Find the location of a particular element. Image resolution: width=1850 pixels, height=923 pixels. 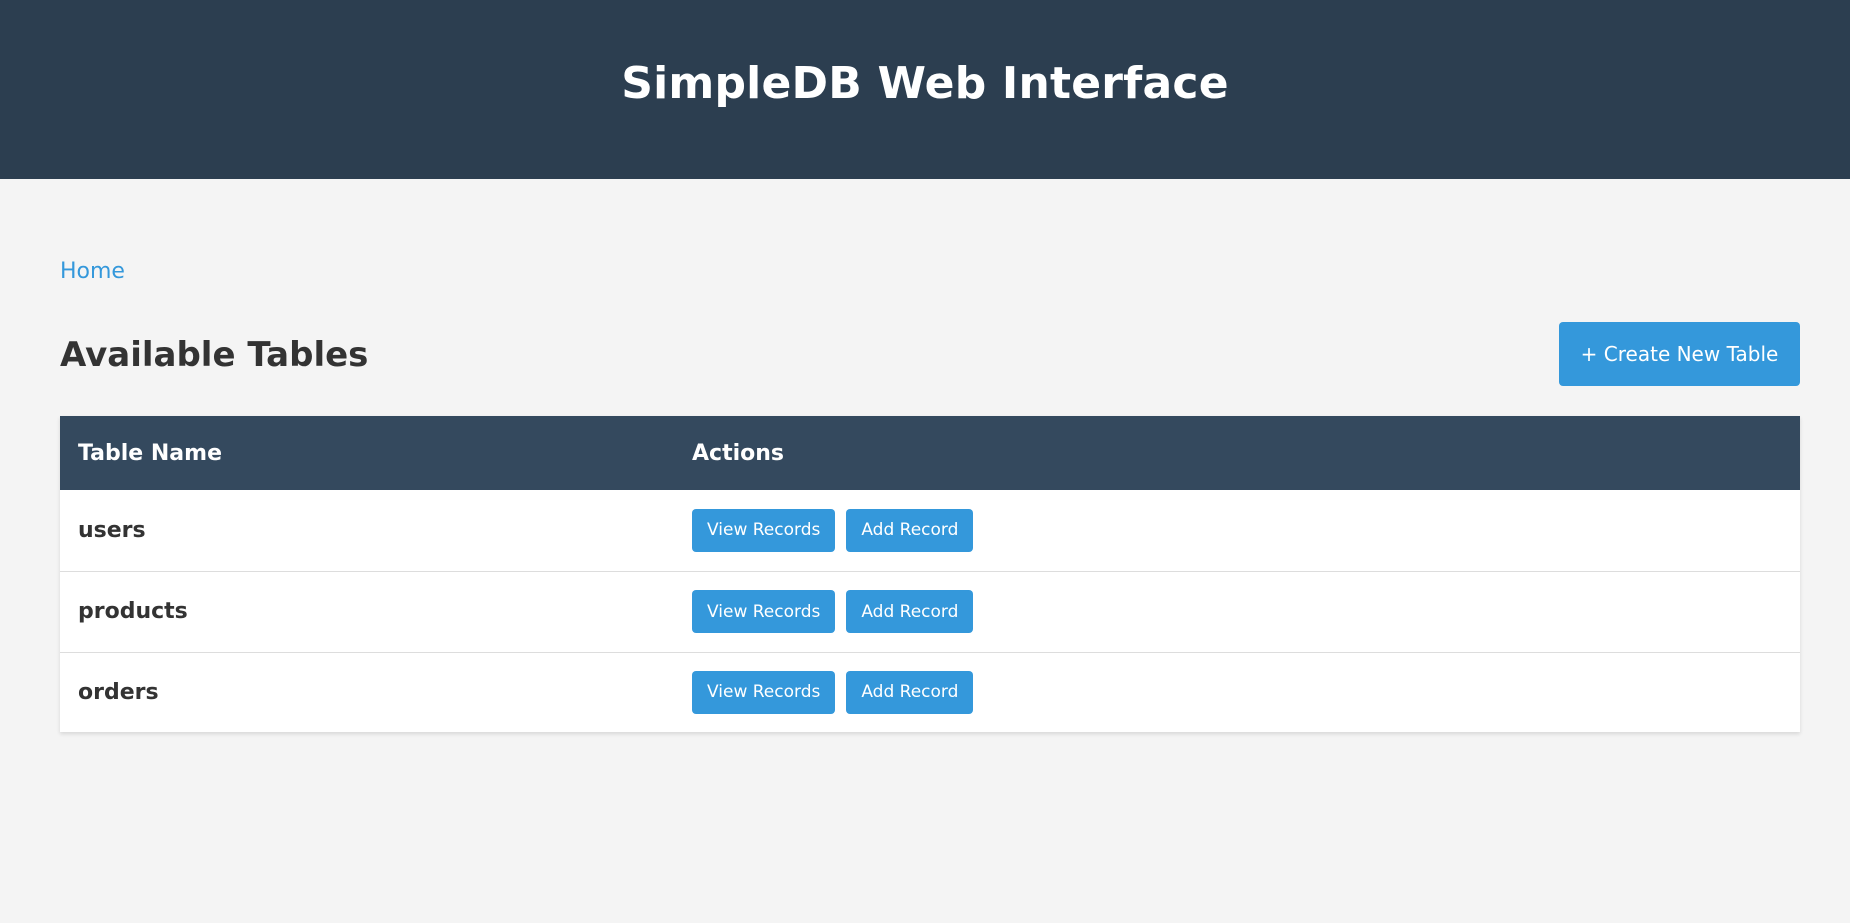

table-row: orders View Records Add Record is located at coordinates (930, 692).